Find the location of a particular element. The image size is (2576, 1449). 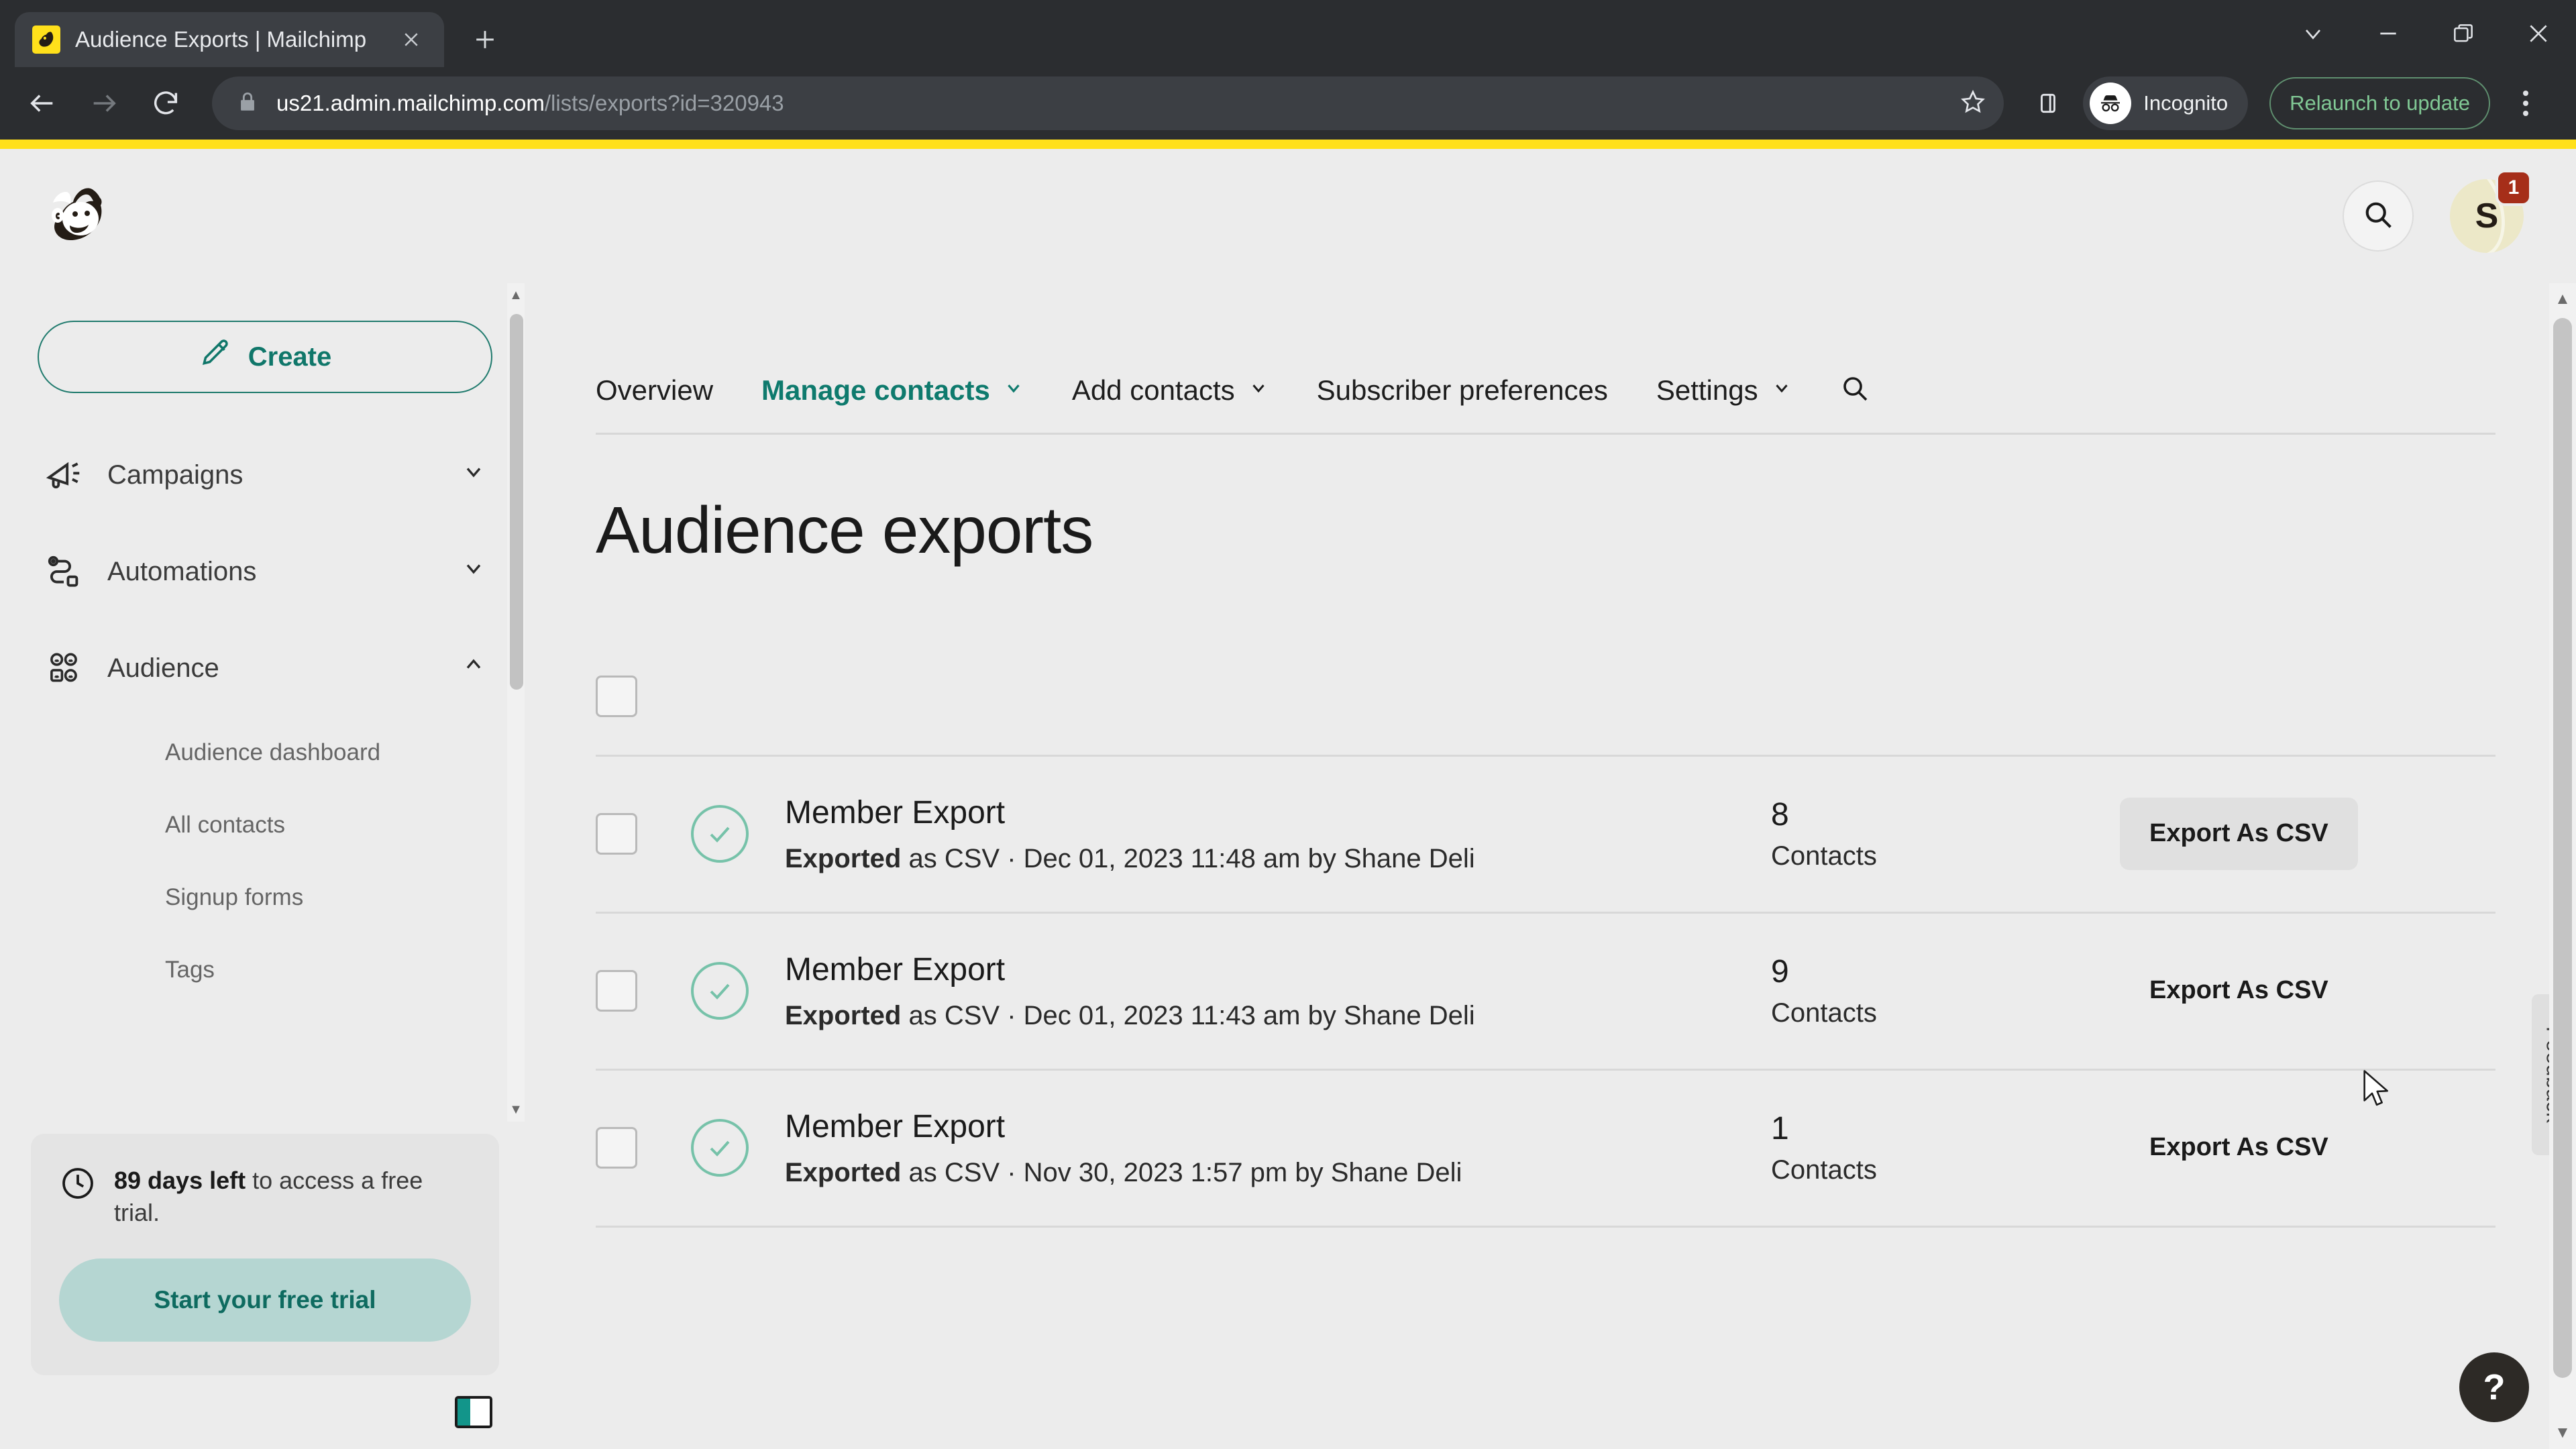

browser-tab: Audience Exports | Mailchimp is located at coordinates (229, 39).